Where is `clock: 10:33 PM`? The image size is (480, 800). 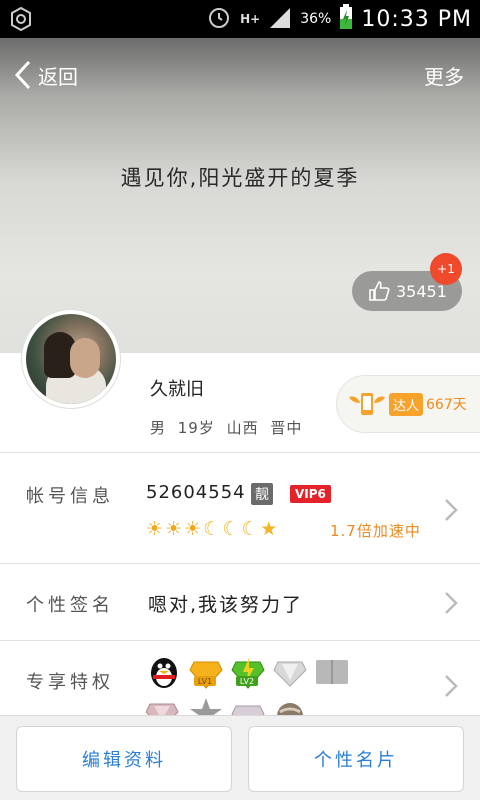 clock: 10:33 PM is located at coordinates (416, 19).